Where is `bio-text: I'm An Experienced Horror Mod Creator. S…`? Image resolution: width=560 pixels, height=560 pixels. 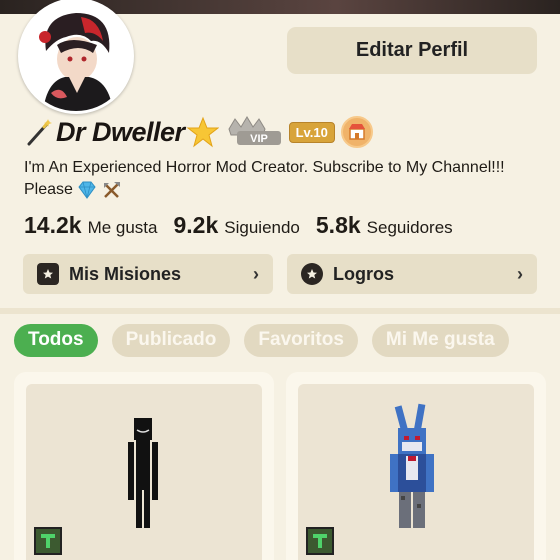
bio-text: I'm An Experienced Horror Mod Creator. S… is located at coordinates (264, 178).